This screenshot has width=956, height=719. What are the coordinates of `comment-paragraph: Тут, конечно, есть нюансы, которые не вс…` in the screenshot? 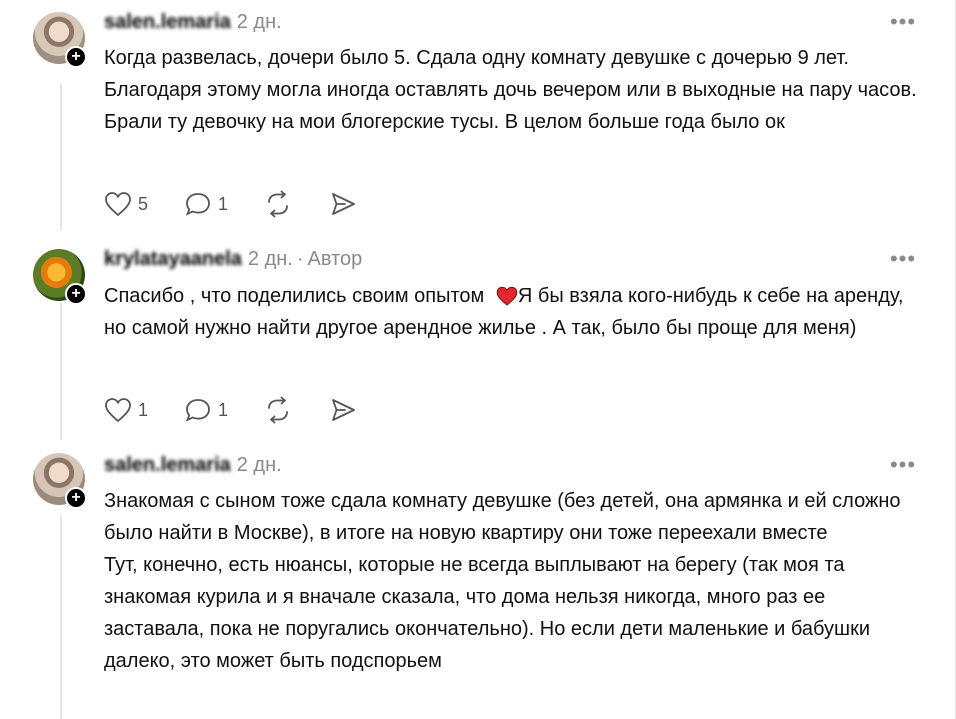 It's located at (487, 613).